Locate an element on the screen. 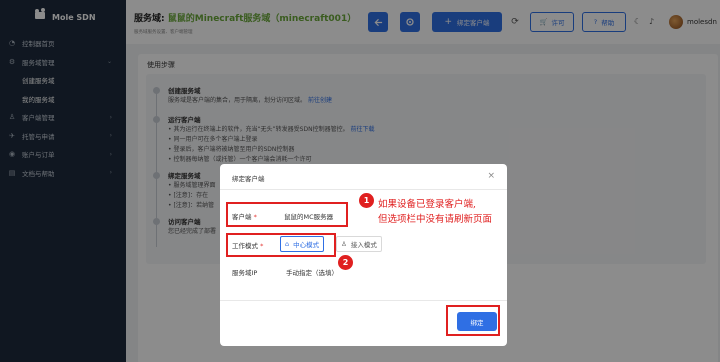 The width and height of the screenshot is (720, 362). annotation-note: 如果设备已登录客户端, 但选项栏中没有请刷新页面 is located at coordinates (435, 212).